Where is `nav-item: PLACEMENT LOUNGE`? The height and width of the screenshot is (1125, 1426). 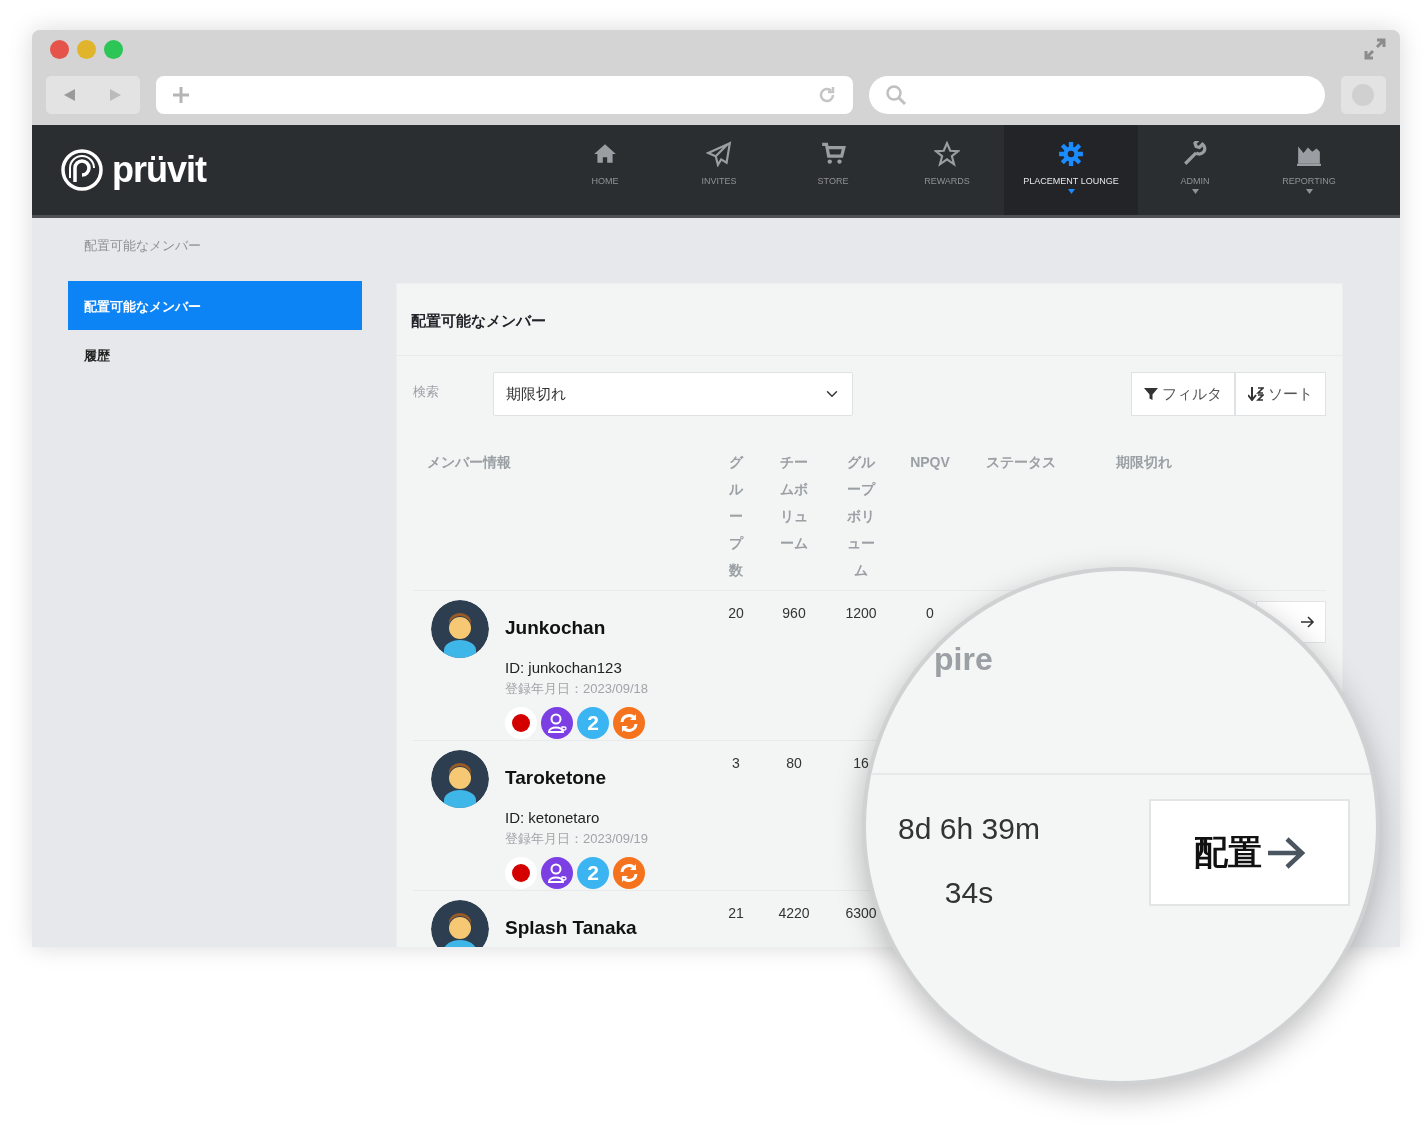
nav-item: PLACEMENT LOUNGE is located at coordinates (1071, 170).